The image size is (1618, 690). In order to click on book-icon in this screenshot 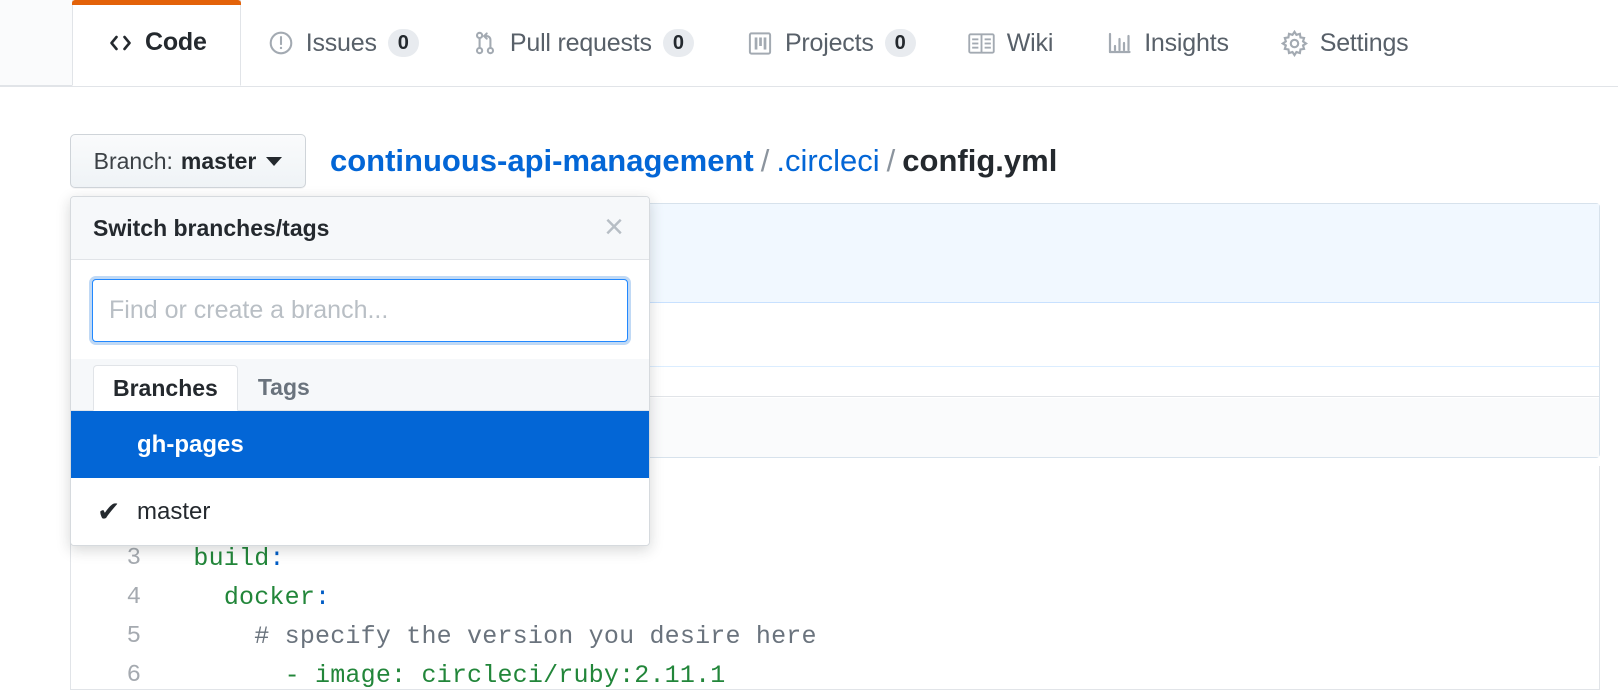, I will do `click(982, 43)`.